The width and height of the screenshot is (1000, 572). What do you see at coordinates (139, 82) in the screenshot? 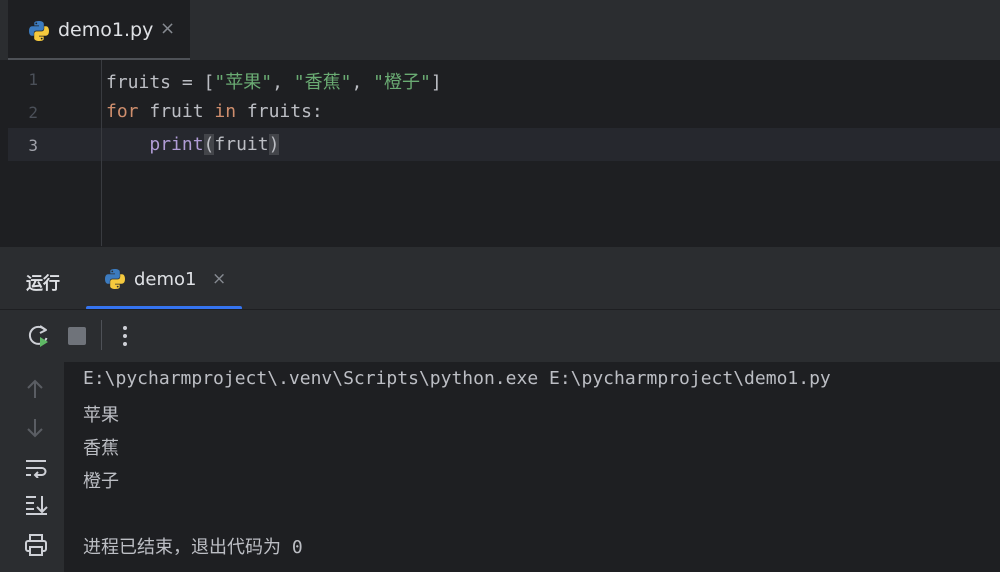
I see `code-token-variable: fruits` at bounding box center [139, 82].